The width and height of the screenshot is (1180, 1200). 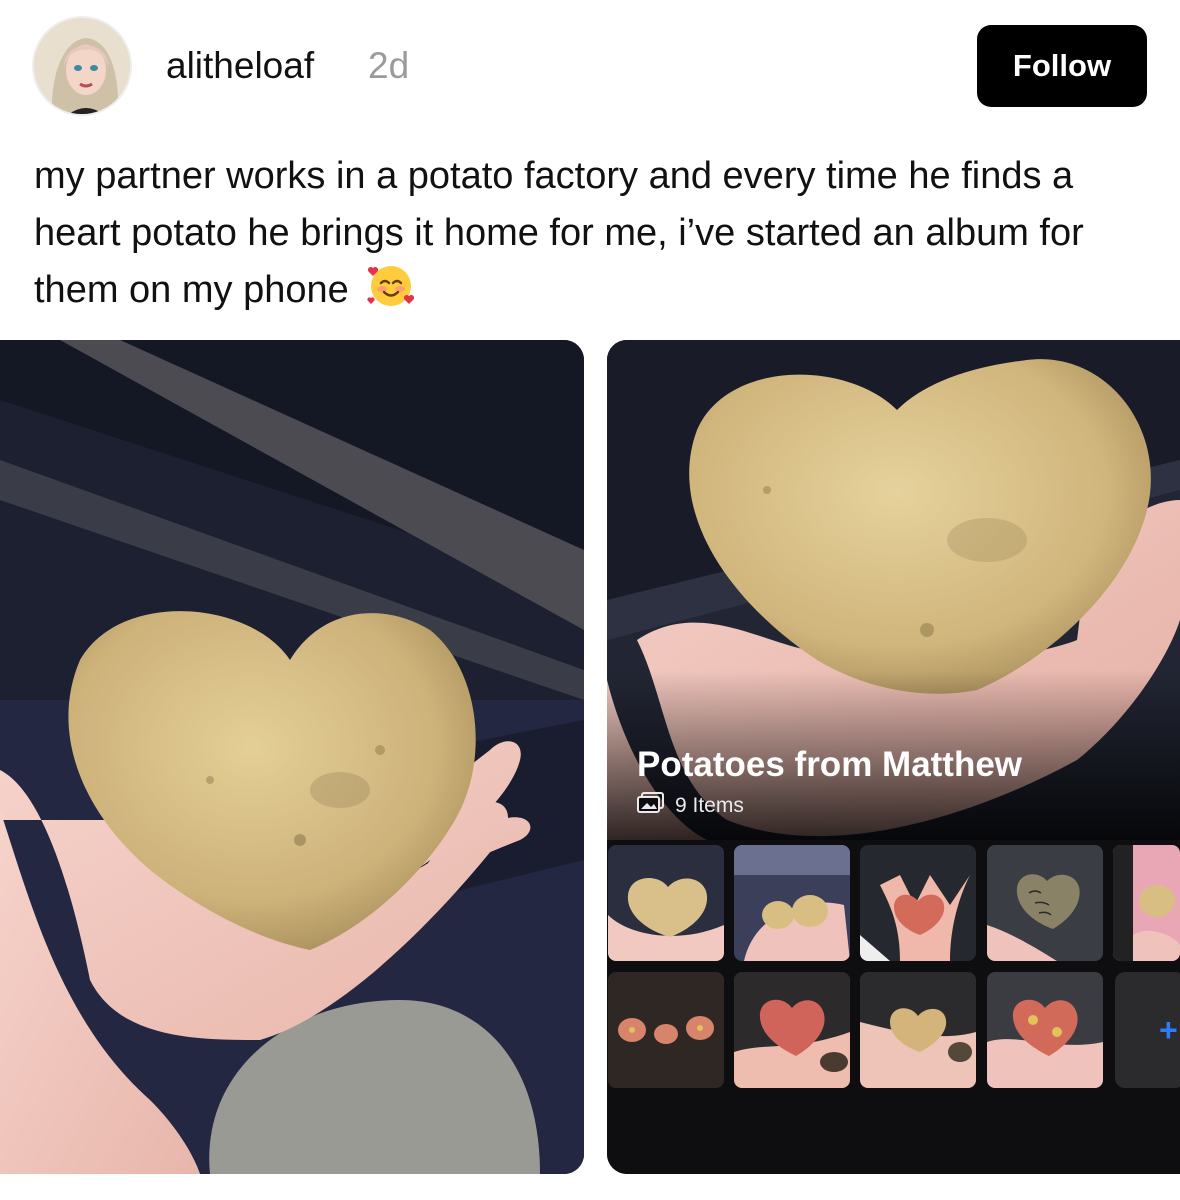 What do you see at coordinates (709, 805) in the screenshot?
I see `album-item-count: 9 Items` at bounding box center [709, 805].